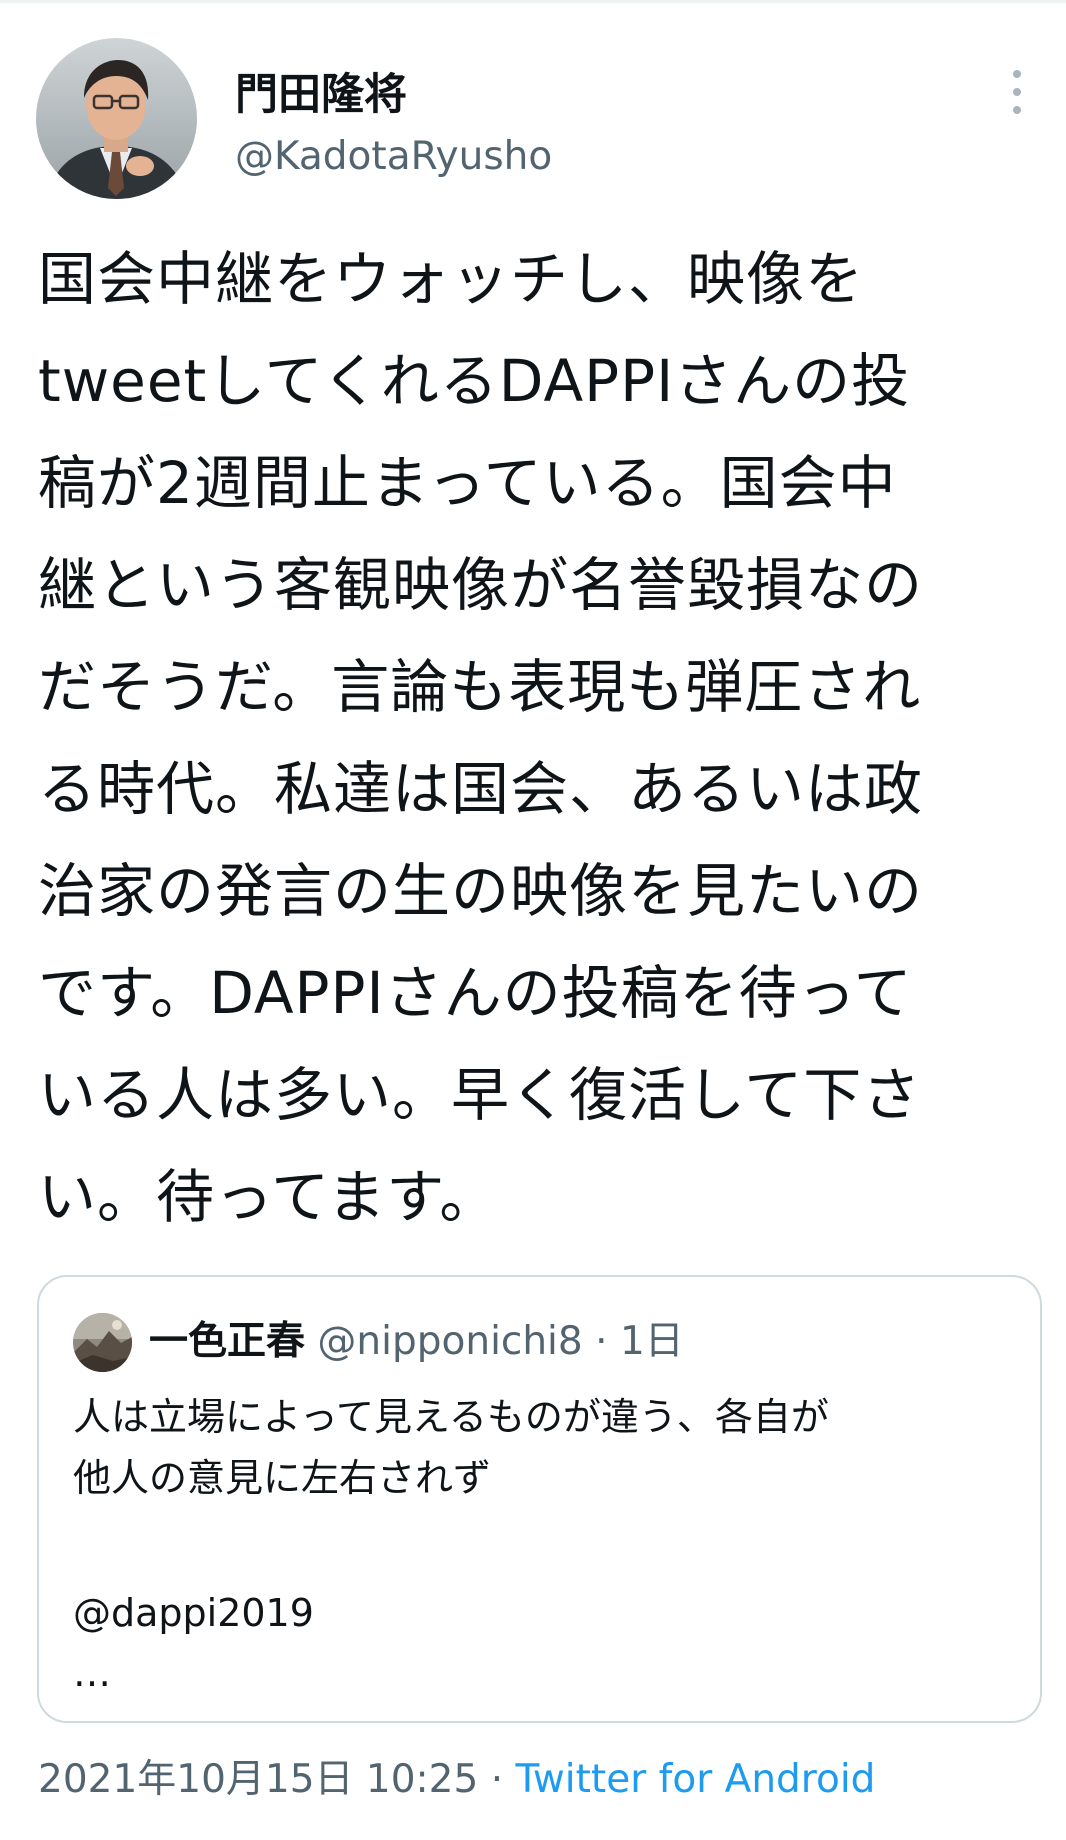 Image resolution: width=1066 pixels, height=1840 pixels. What do you see at coordinates (475, 993) in the screenshot?
I see `tweet-line: です。DAPPIさんの投稿を待って` at bounding box center [475, 993].